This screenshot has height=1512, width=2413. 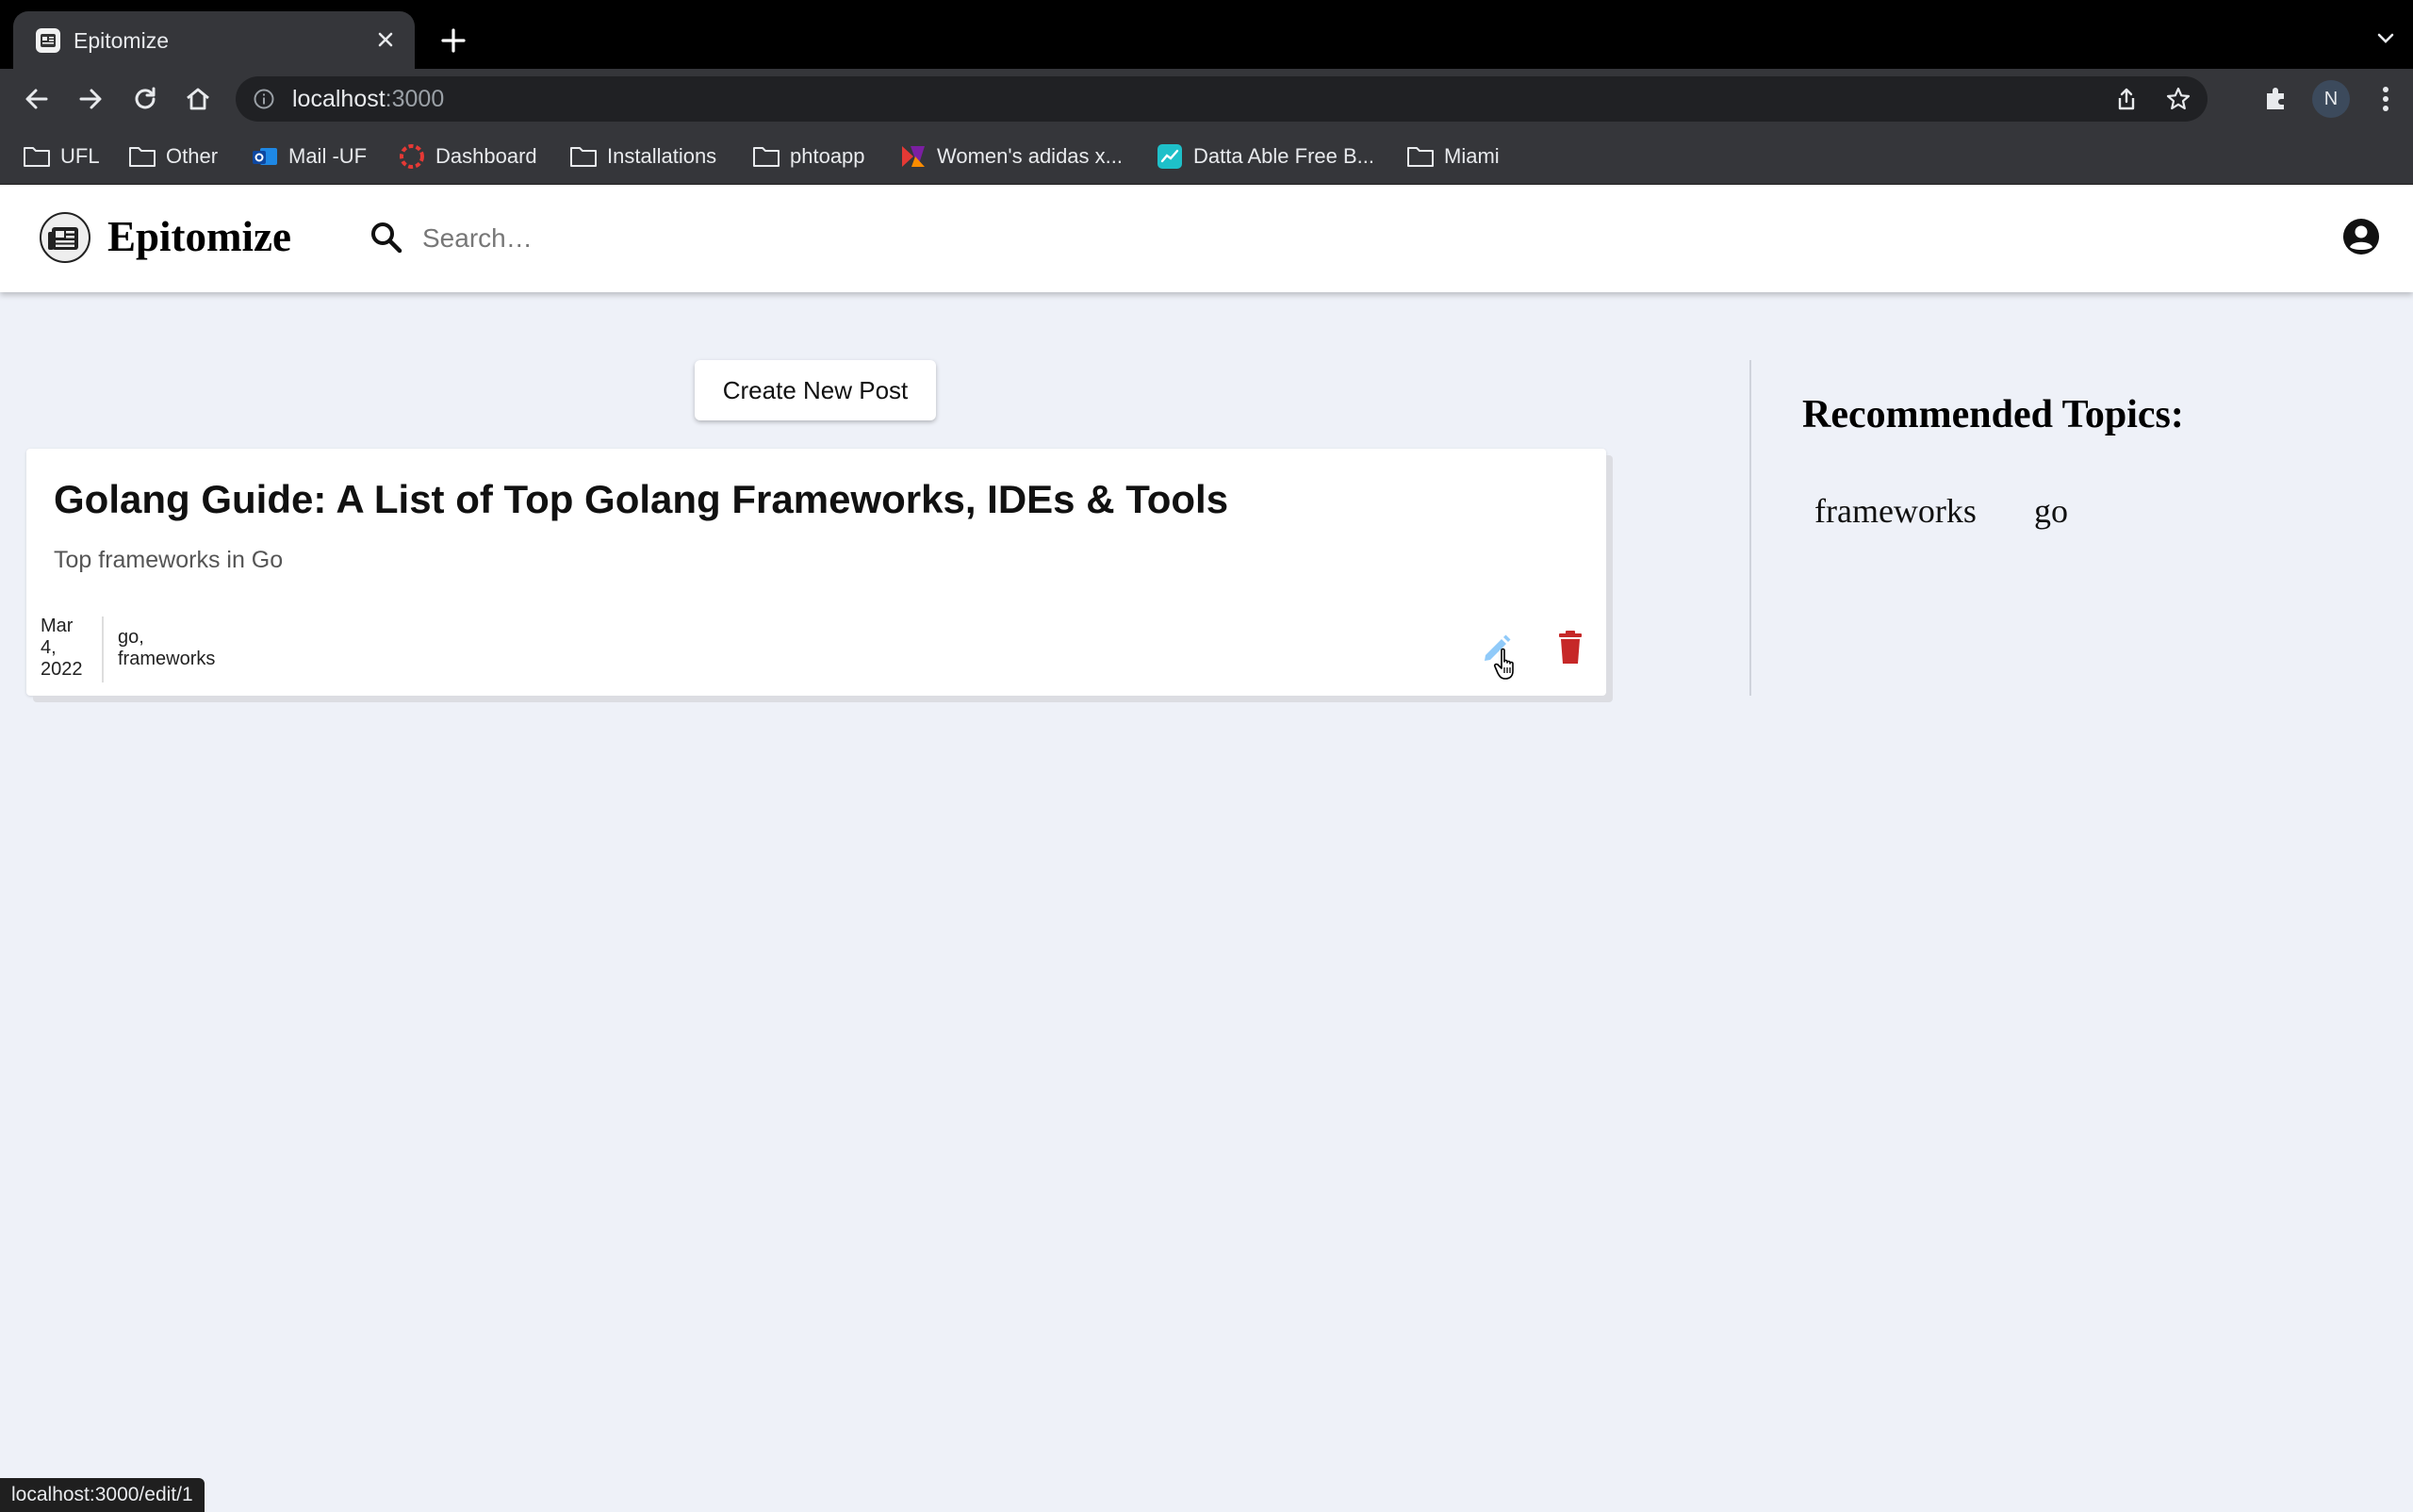 What do you see at coordinates (1169, 157) in the screenshot?
I see `chart-icon` at bounding box center [1169, 157].